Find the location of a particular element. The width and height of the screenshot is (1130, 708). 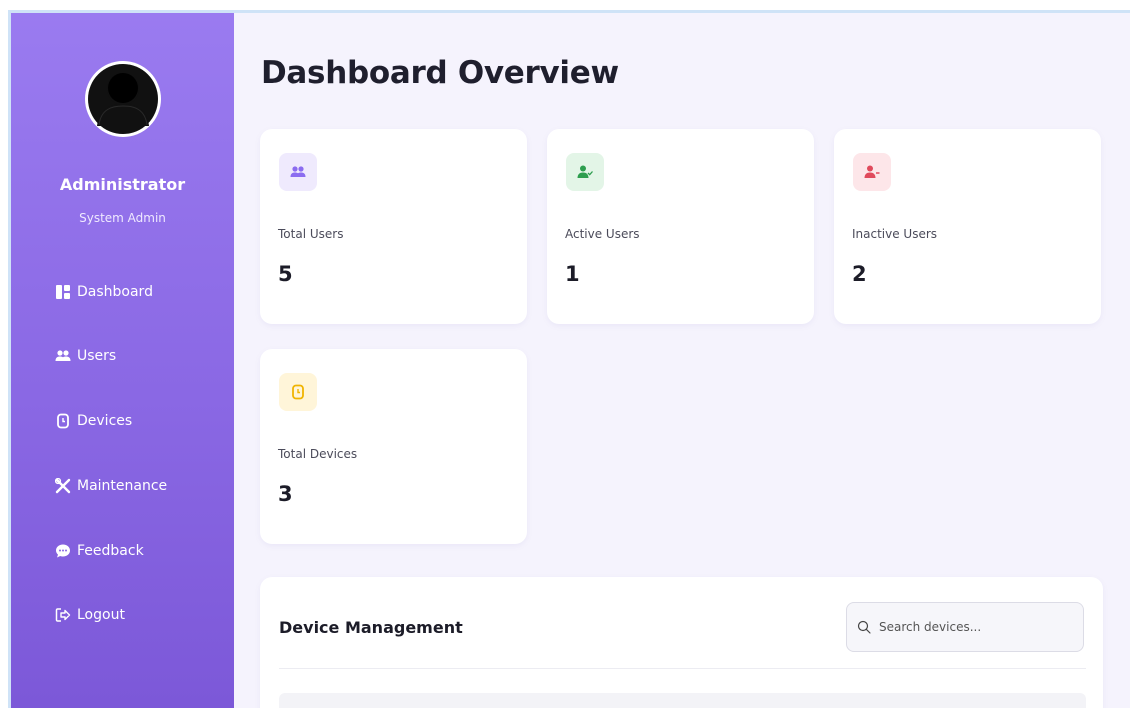

sidebar-item-label: Logout is located at coordinates (101, 615).